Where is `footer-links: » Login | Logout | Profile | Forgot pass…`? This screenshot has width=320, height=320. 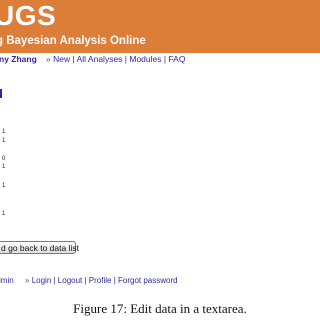 footer-links: » Login | Logout | Profile | Forgot pass… is located at coordinates (101, 280).